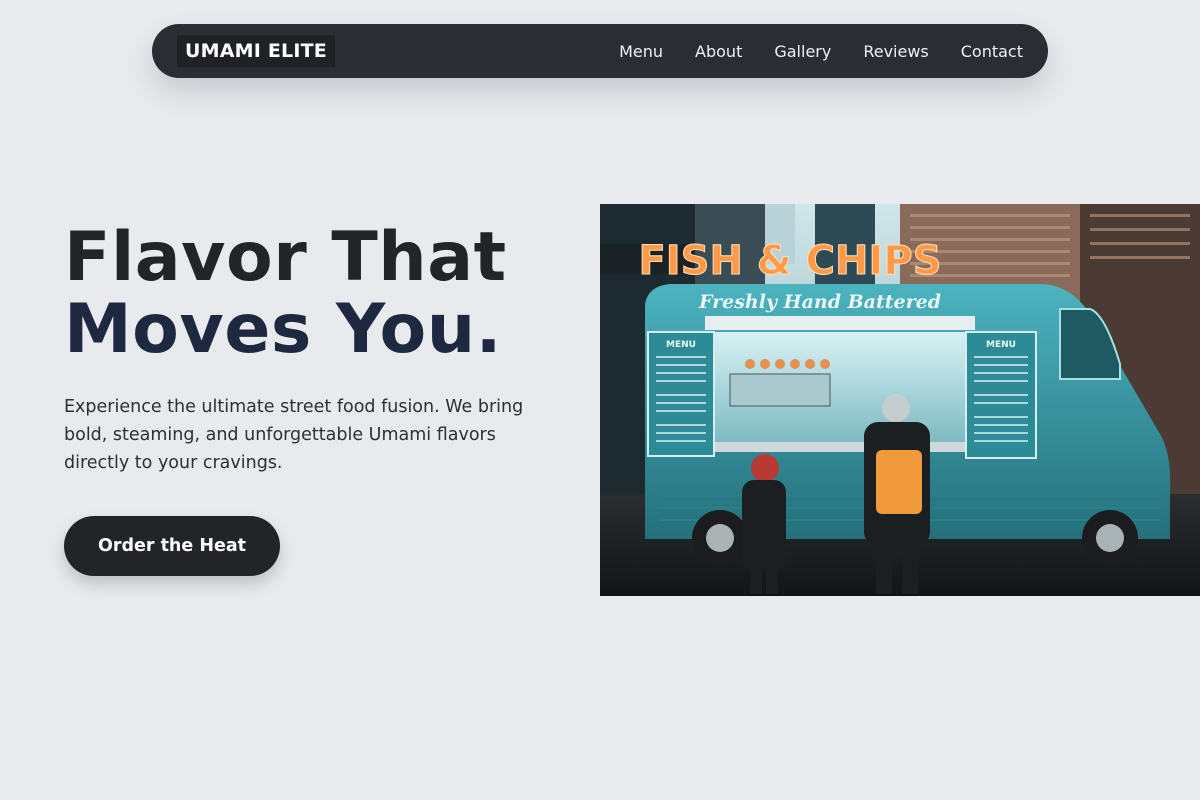  Describe the element at coordinates (681, 345) in the screenshot. I see `menu-board-left: MENU` at that location.